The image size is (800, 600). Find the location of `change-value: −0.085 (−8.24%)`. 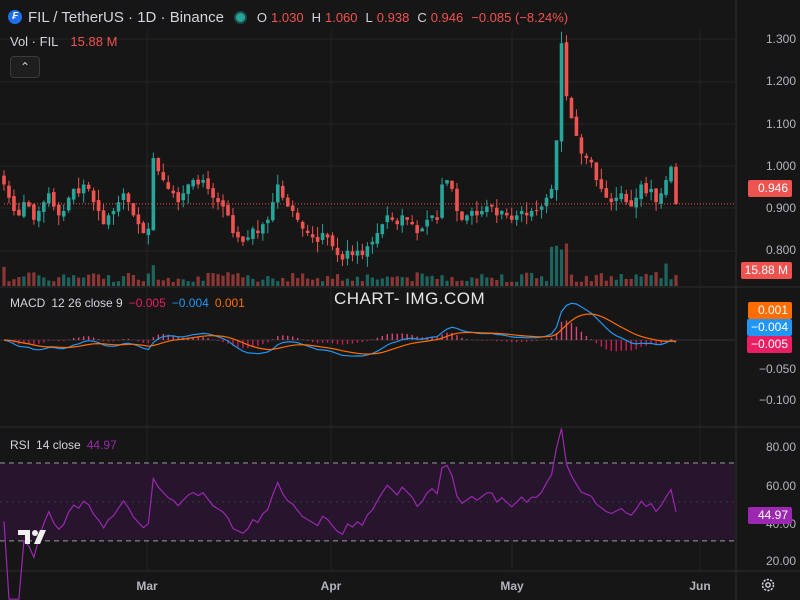

change-value: −0.085 (−8.24%) is located at coordinates (520, 17).